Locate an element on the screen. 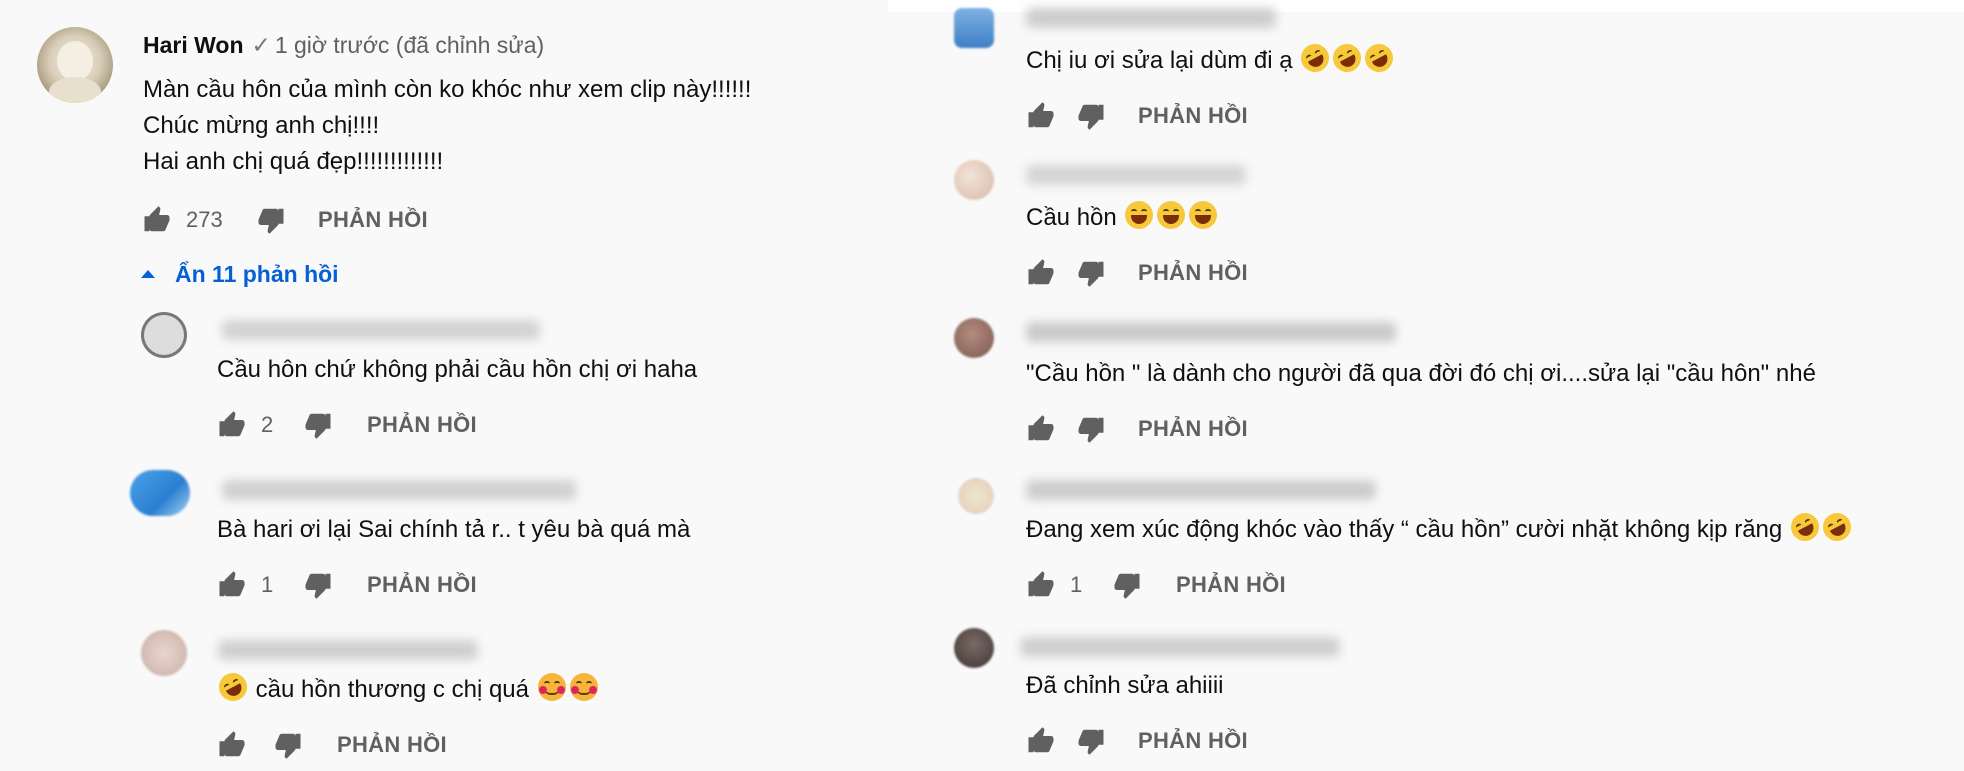 This screenshot has width=1964, height=771. comment-line: Cầu hồn is located at coordinates (1122, 218).